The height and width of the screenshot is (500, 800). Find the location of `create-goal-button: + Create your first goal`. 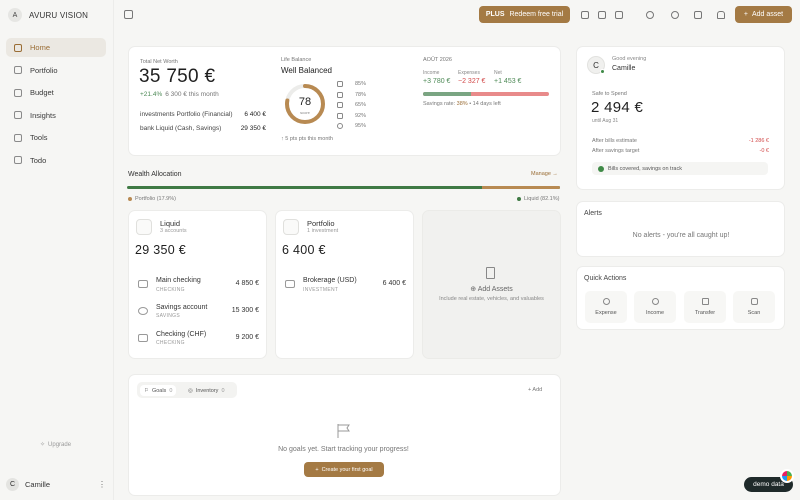

create-goal-button: + Create your first goal is located at coordinates (344, 469).